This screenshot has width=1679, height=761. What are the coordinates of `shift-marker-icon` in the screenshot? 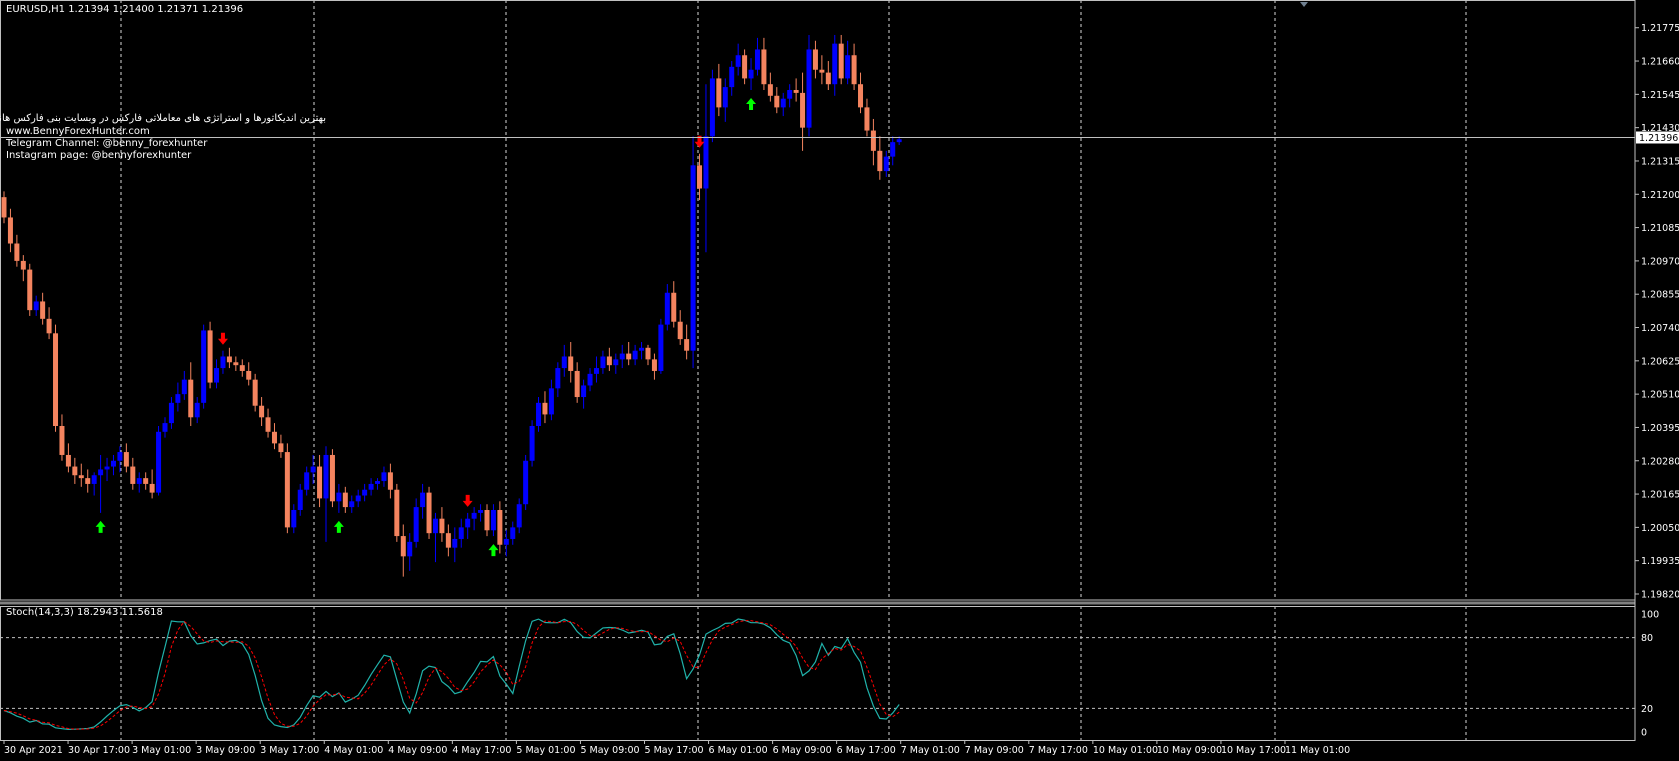 It's located at (1304, 4).